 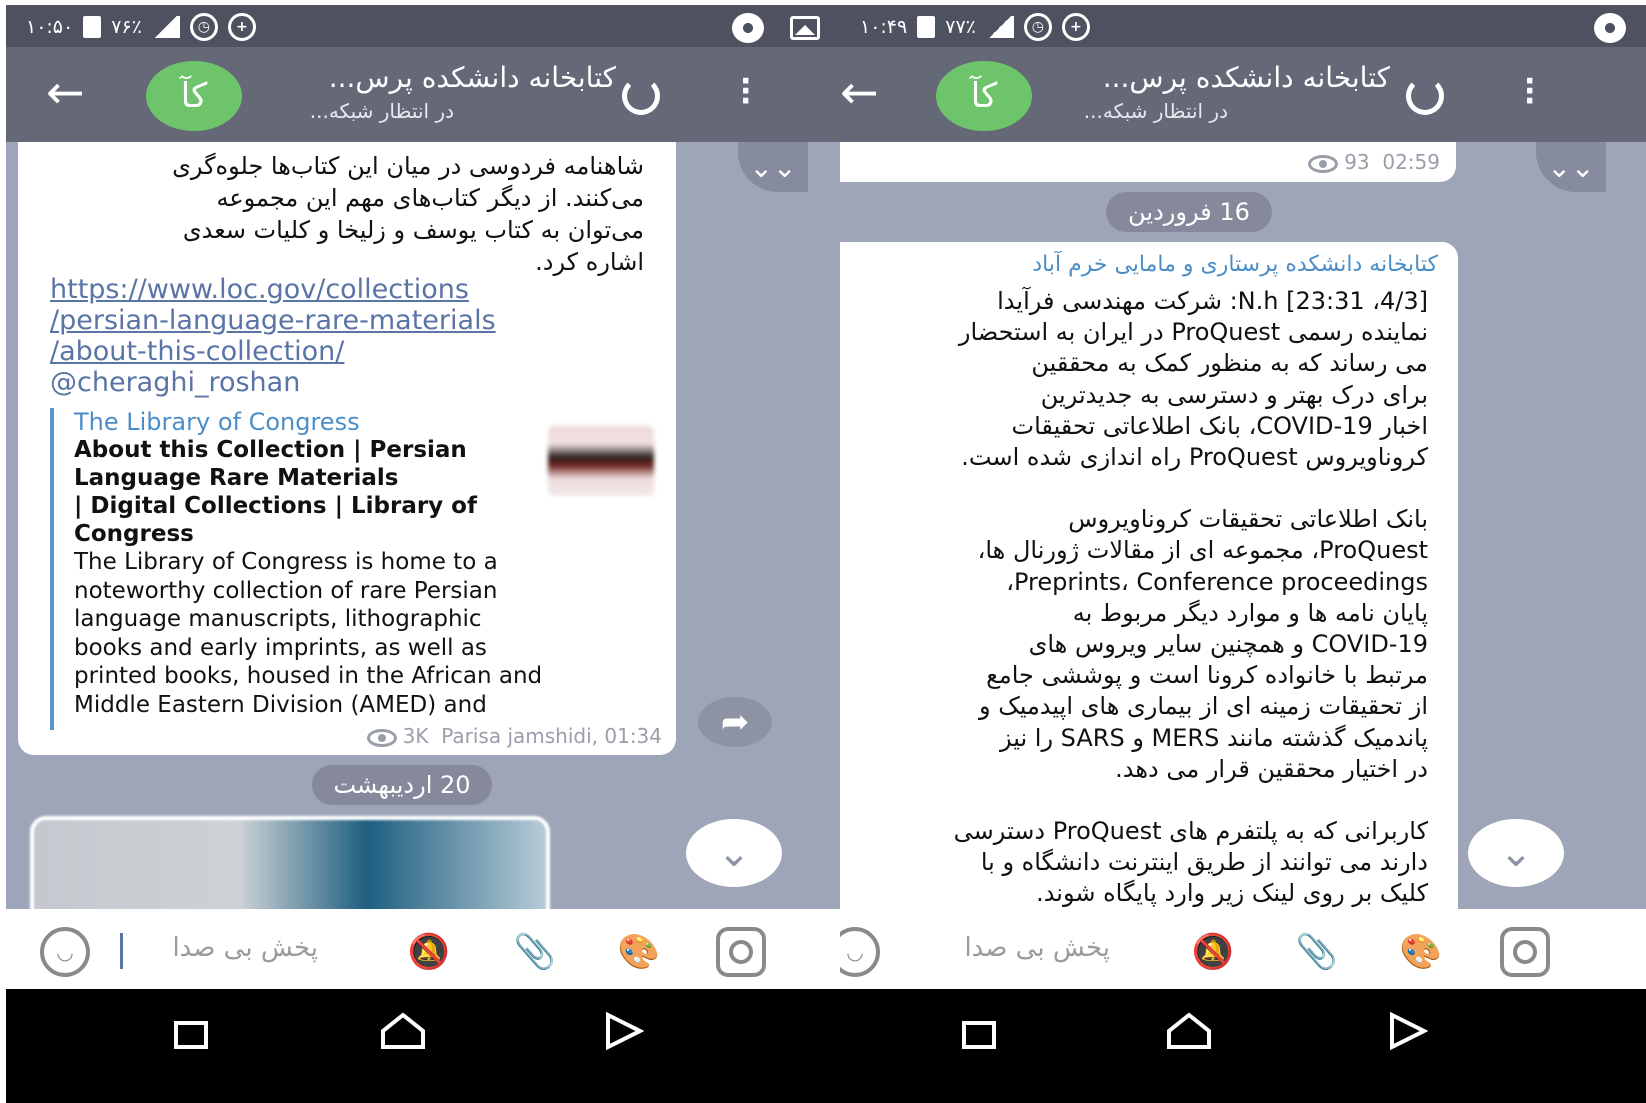 I want to click on message-line: می‌کنند. از دیگر کتاب‌های مهم این مجموعه, so click(x=430, y=198).